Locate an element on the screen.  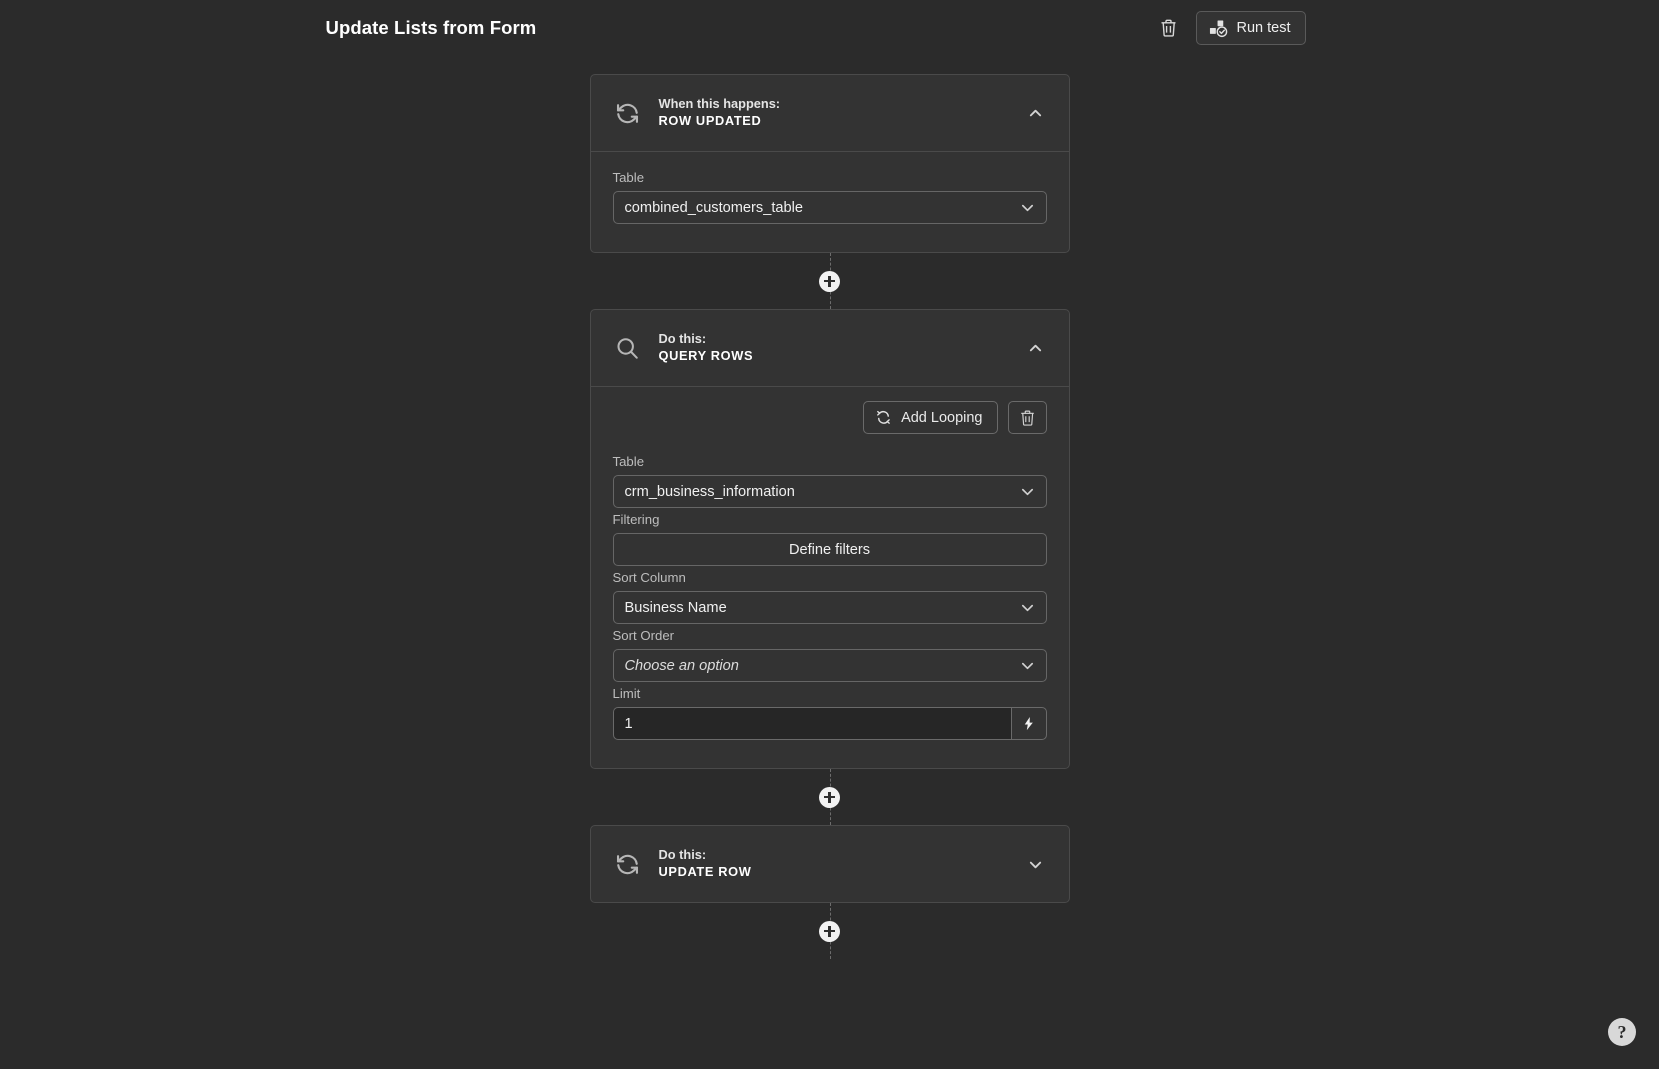
header-actions: Run test is located at coordinates (1231, 28).